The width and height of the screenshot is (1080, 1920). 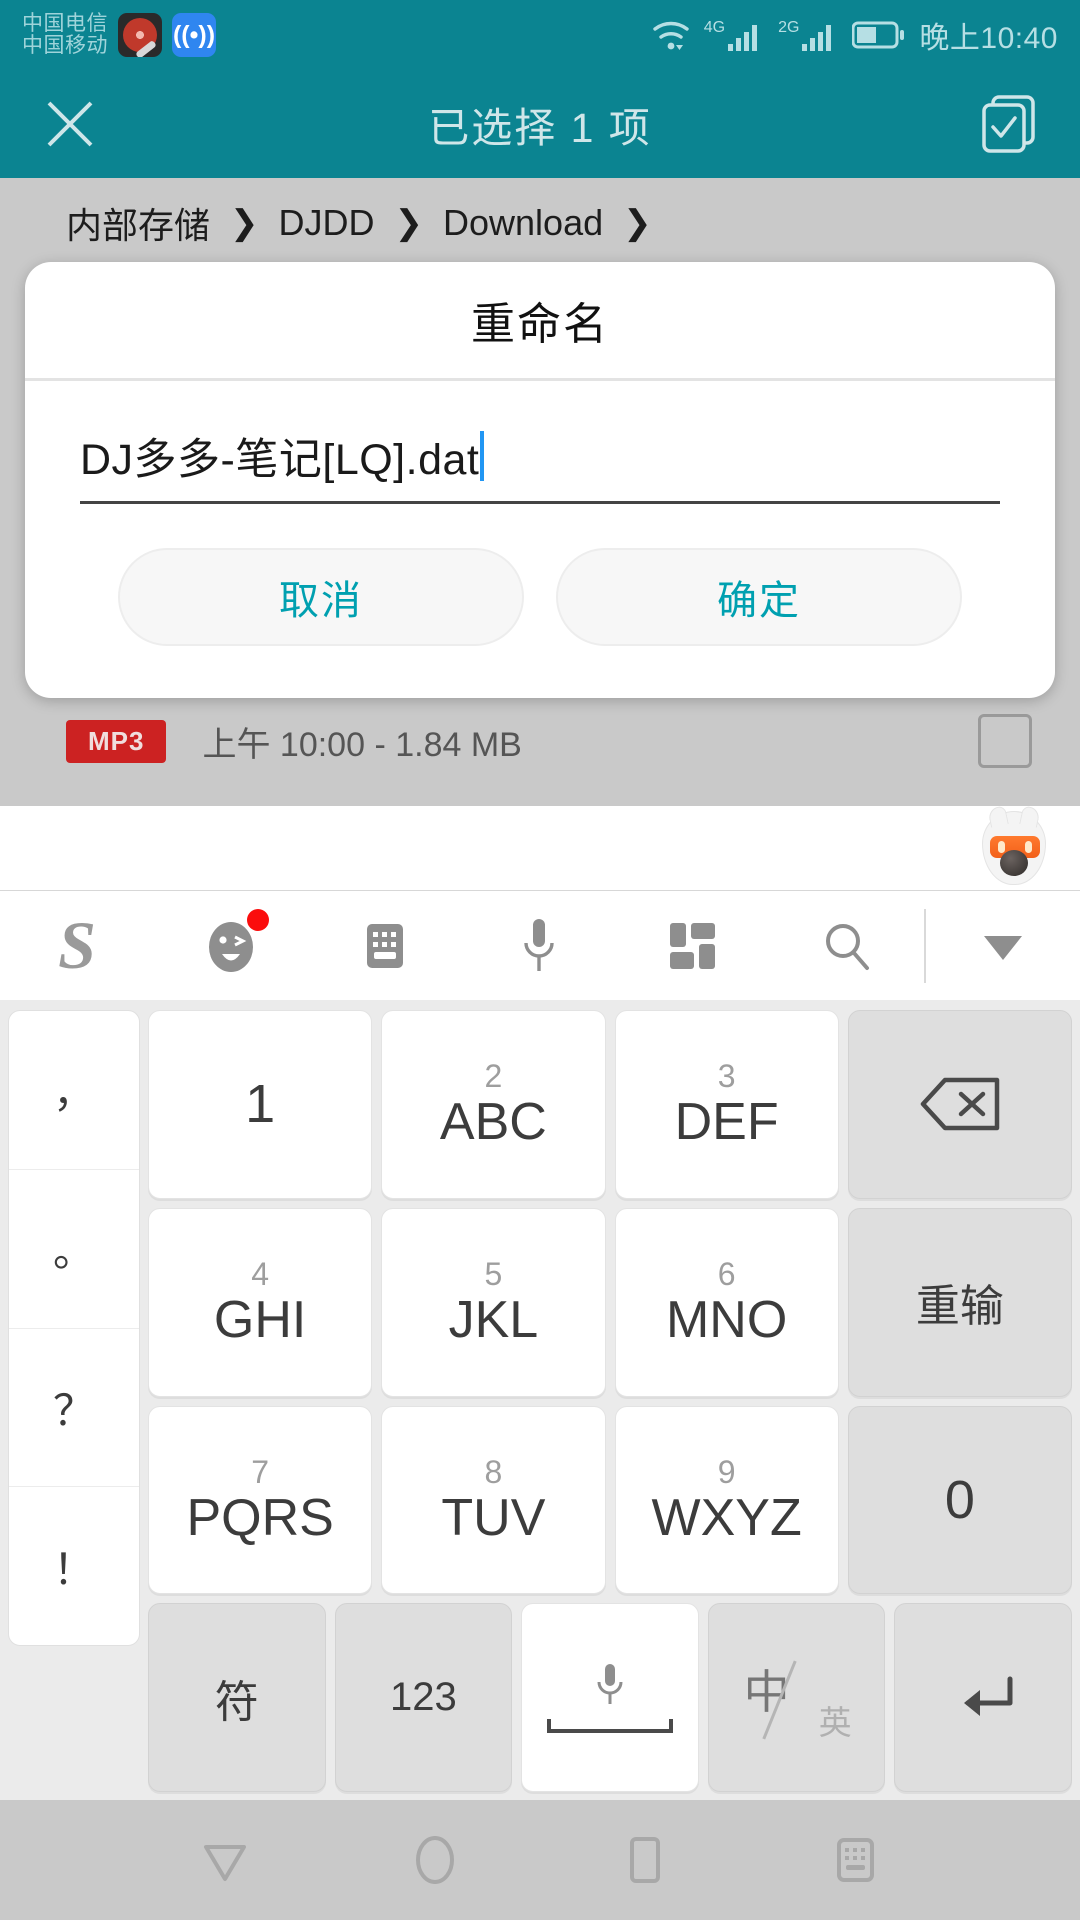 I want to click on recents-icon, so click(x=645, y=1860).